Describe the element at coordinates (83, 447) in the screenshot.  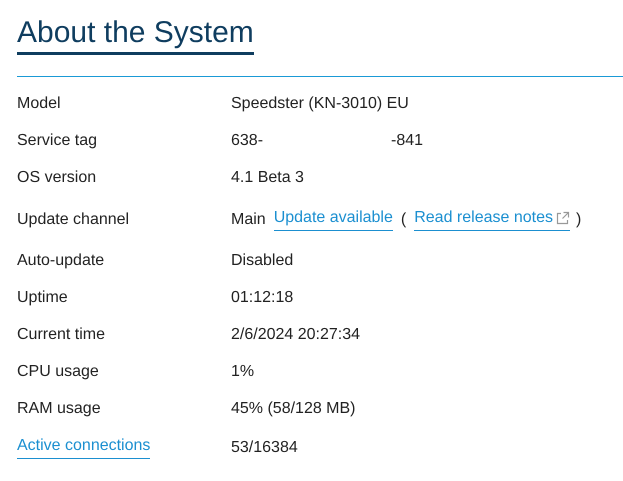
I see `connections-link: Active connections` at that location.